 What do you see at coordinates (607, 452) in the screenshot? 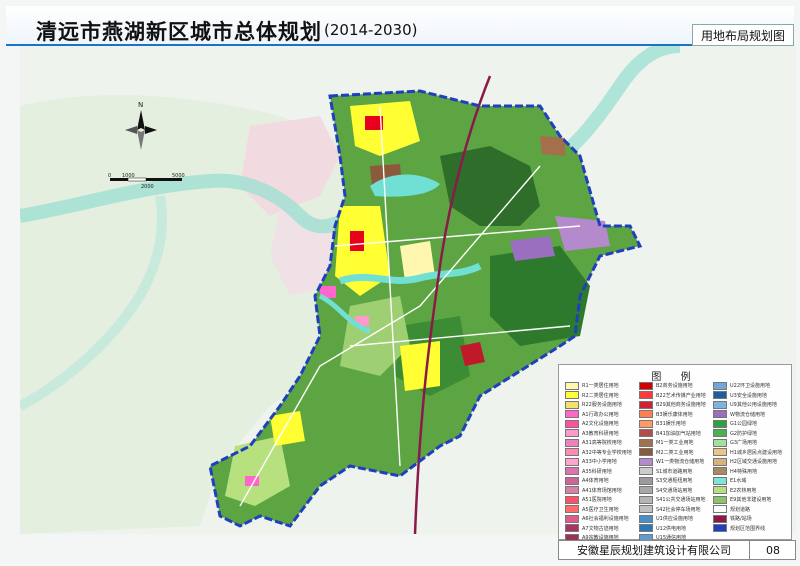
I see `legend-label: A32中等专业学校用地` at bounding box center [607, 452].